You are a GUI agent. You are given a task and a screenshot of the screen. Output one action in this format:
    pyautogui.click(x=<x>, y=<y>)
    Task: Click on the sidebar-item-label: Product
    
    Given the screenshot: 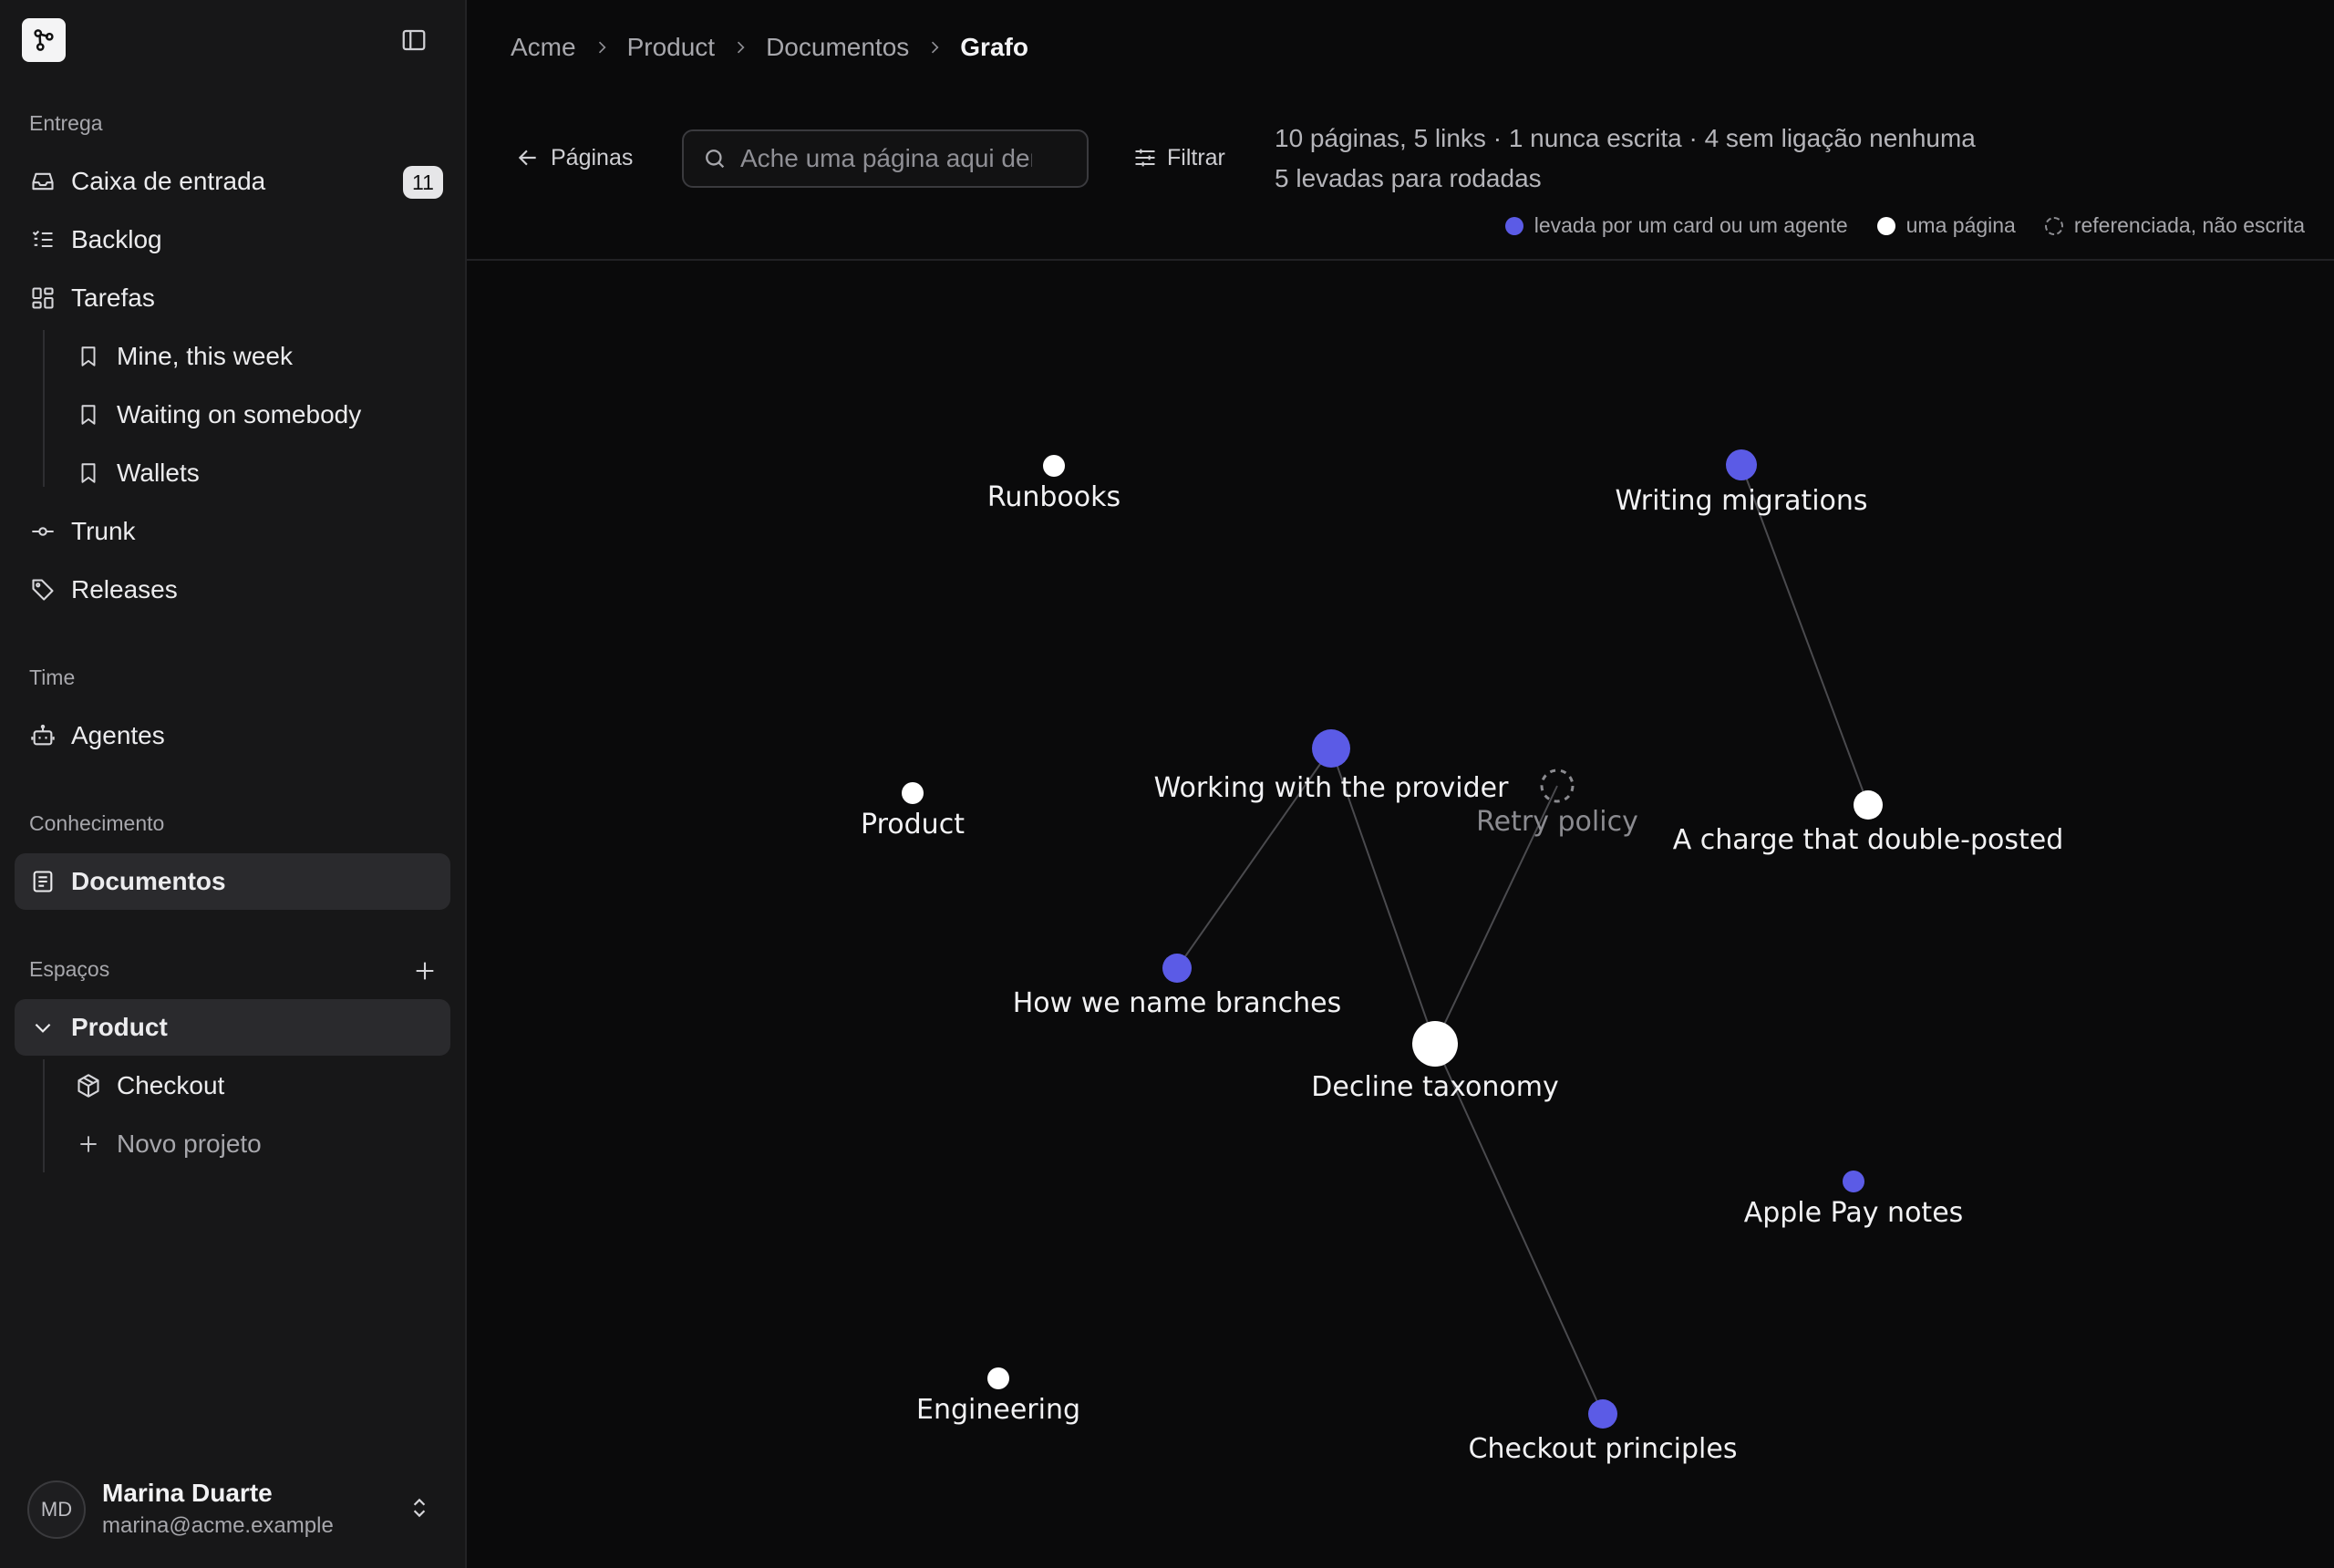 What is the action you would take?
    pyautogui.click(x=119, y=1027)
    